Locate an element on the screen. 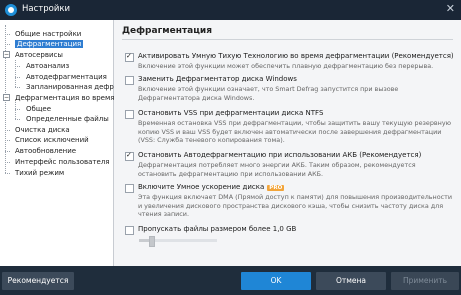 This screenshot has width=461, height=295. replace-windows-defrag-checkbox is located at coordinates (129, 80).